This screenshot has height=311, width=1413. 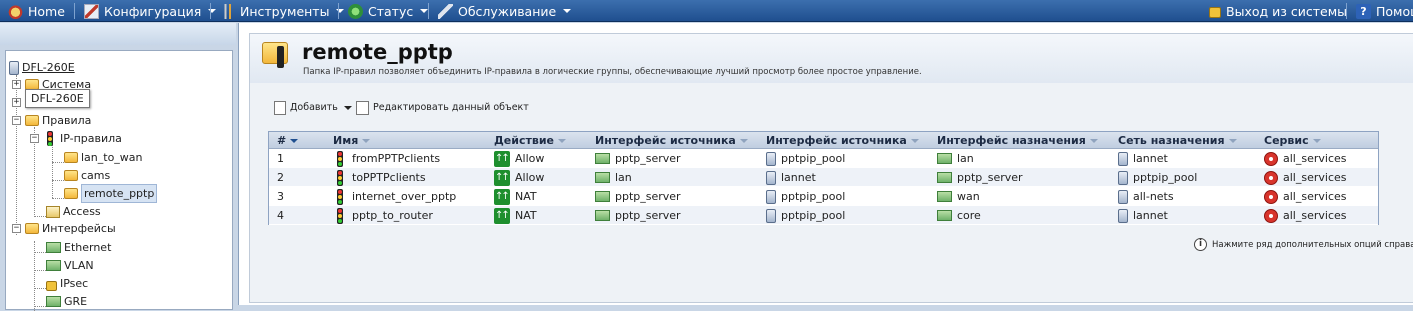 I want to click on expand-hidden-button: +, so click(x=16, y=102).